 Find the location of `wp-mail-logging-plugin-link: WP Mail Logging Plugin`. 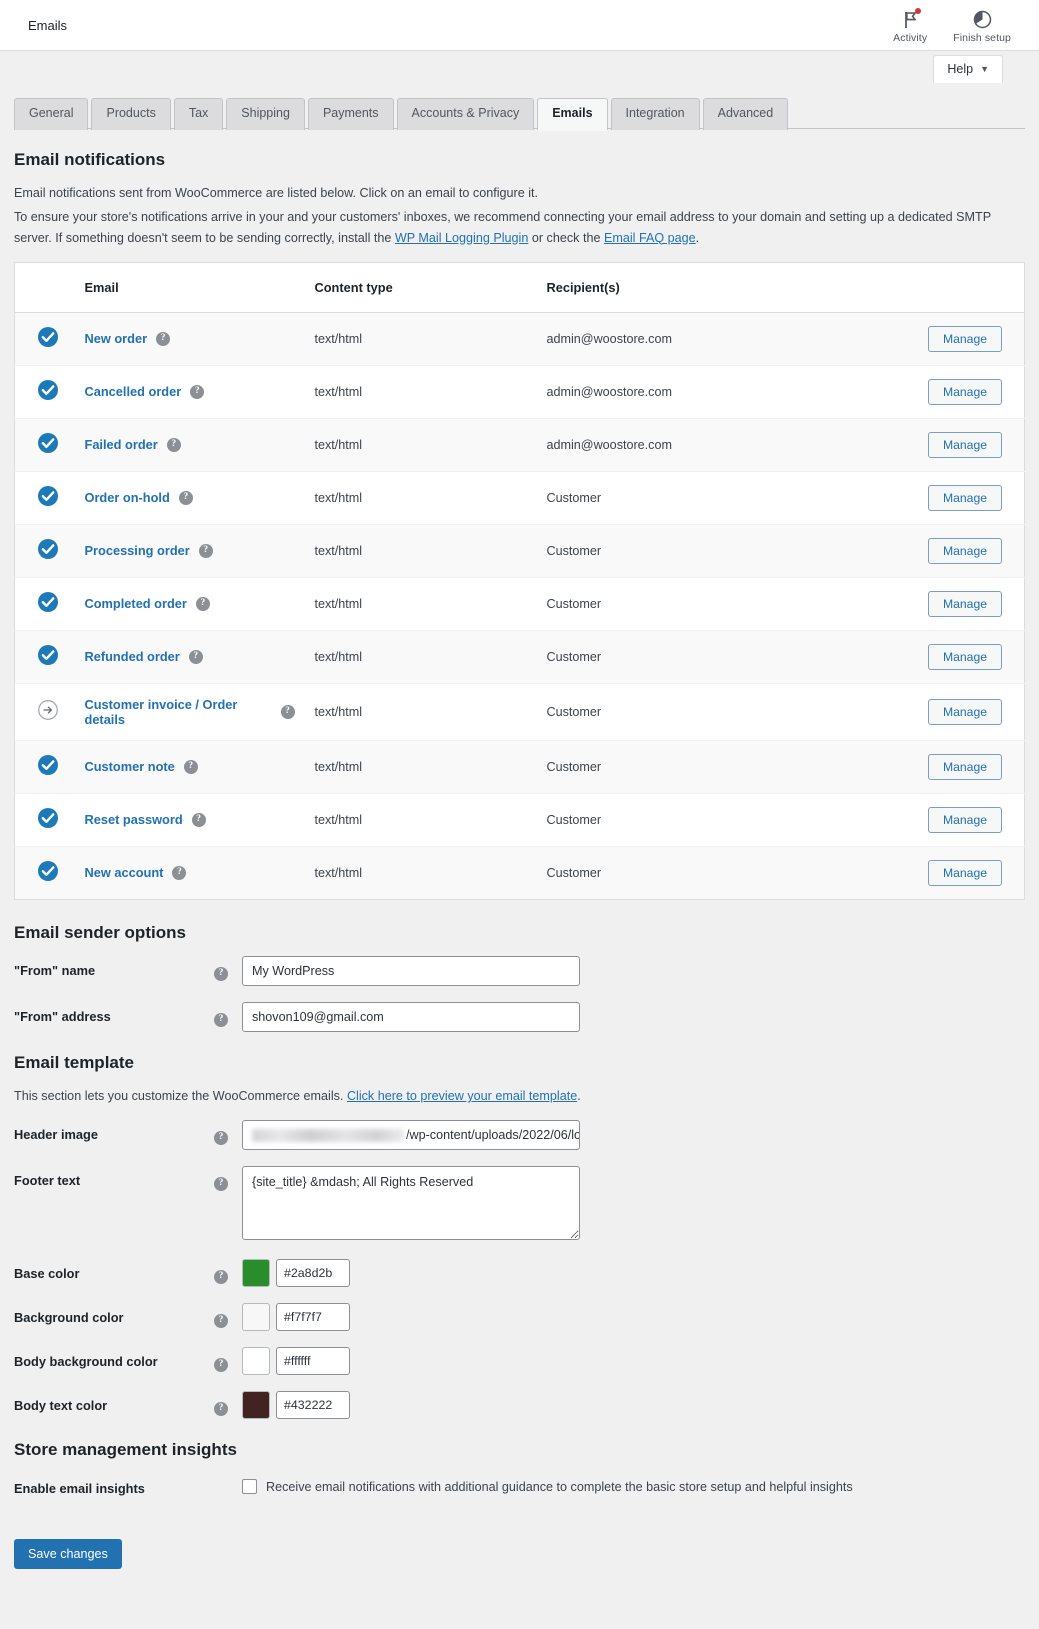

wp-mail-logging-plugin-link: WP Mail Logging Plugin is located at coordinates (461, 238).